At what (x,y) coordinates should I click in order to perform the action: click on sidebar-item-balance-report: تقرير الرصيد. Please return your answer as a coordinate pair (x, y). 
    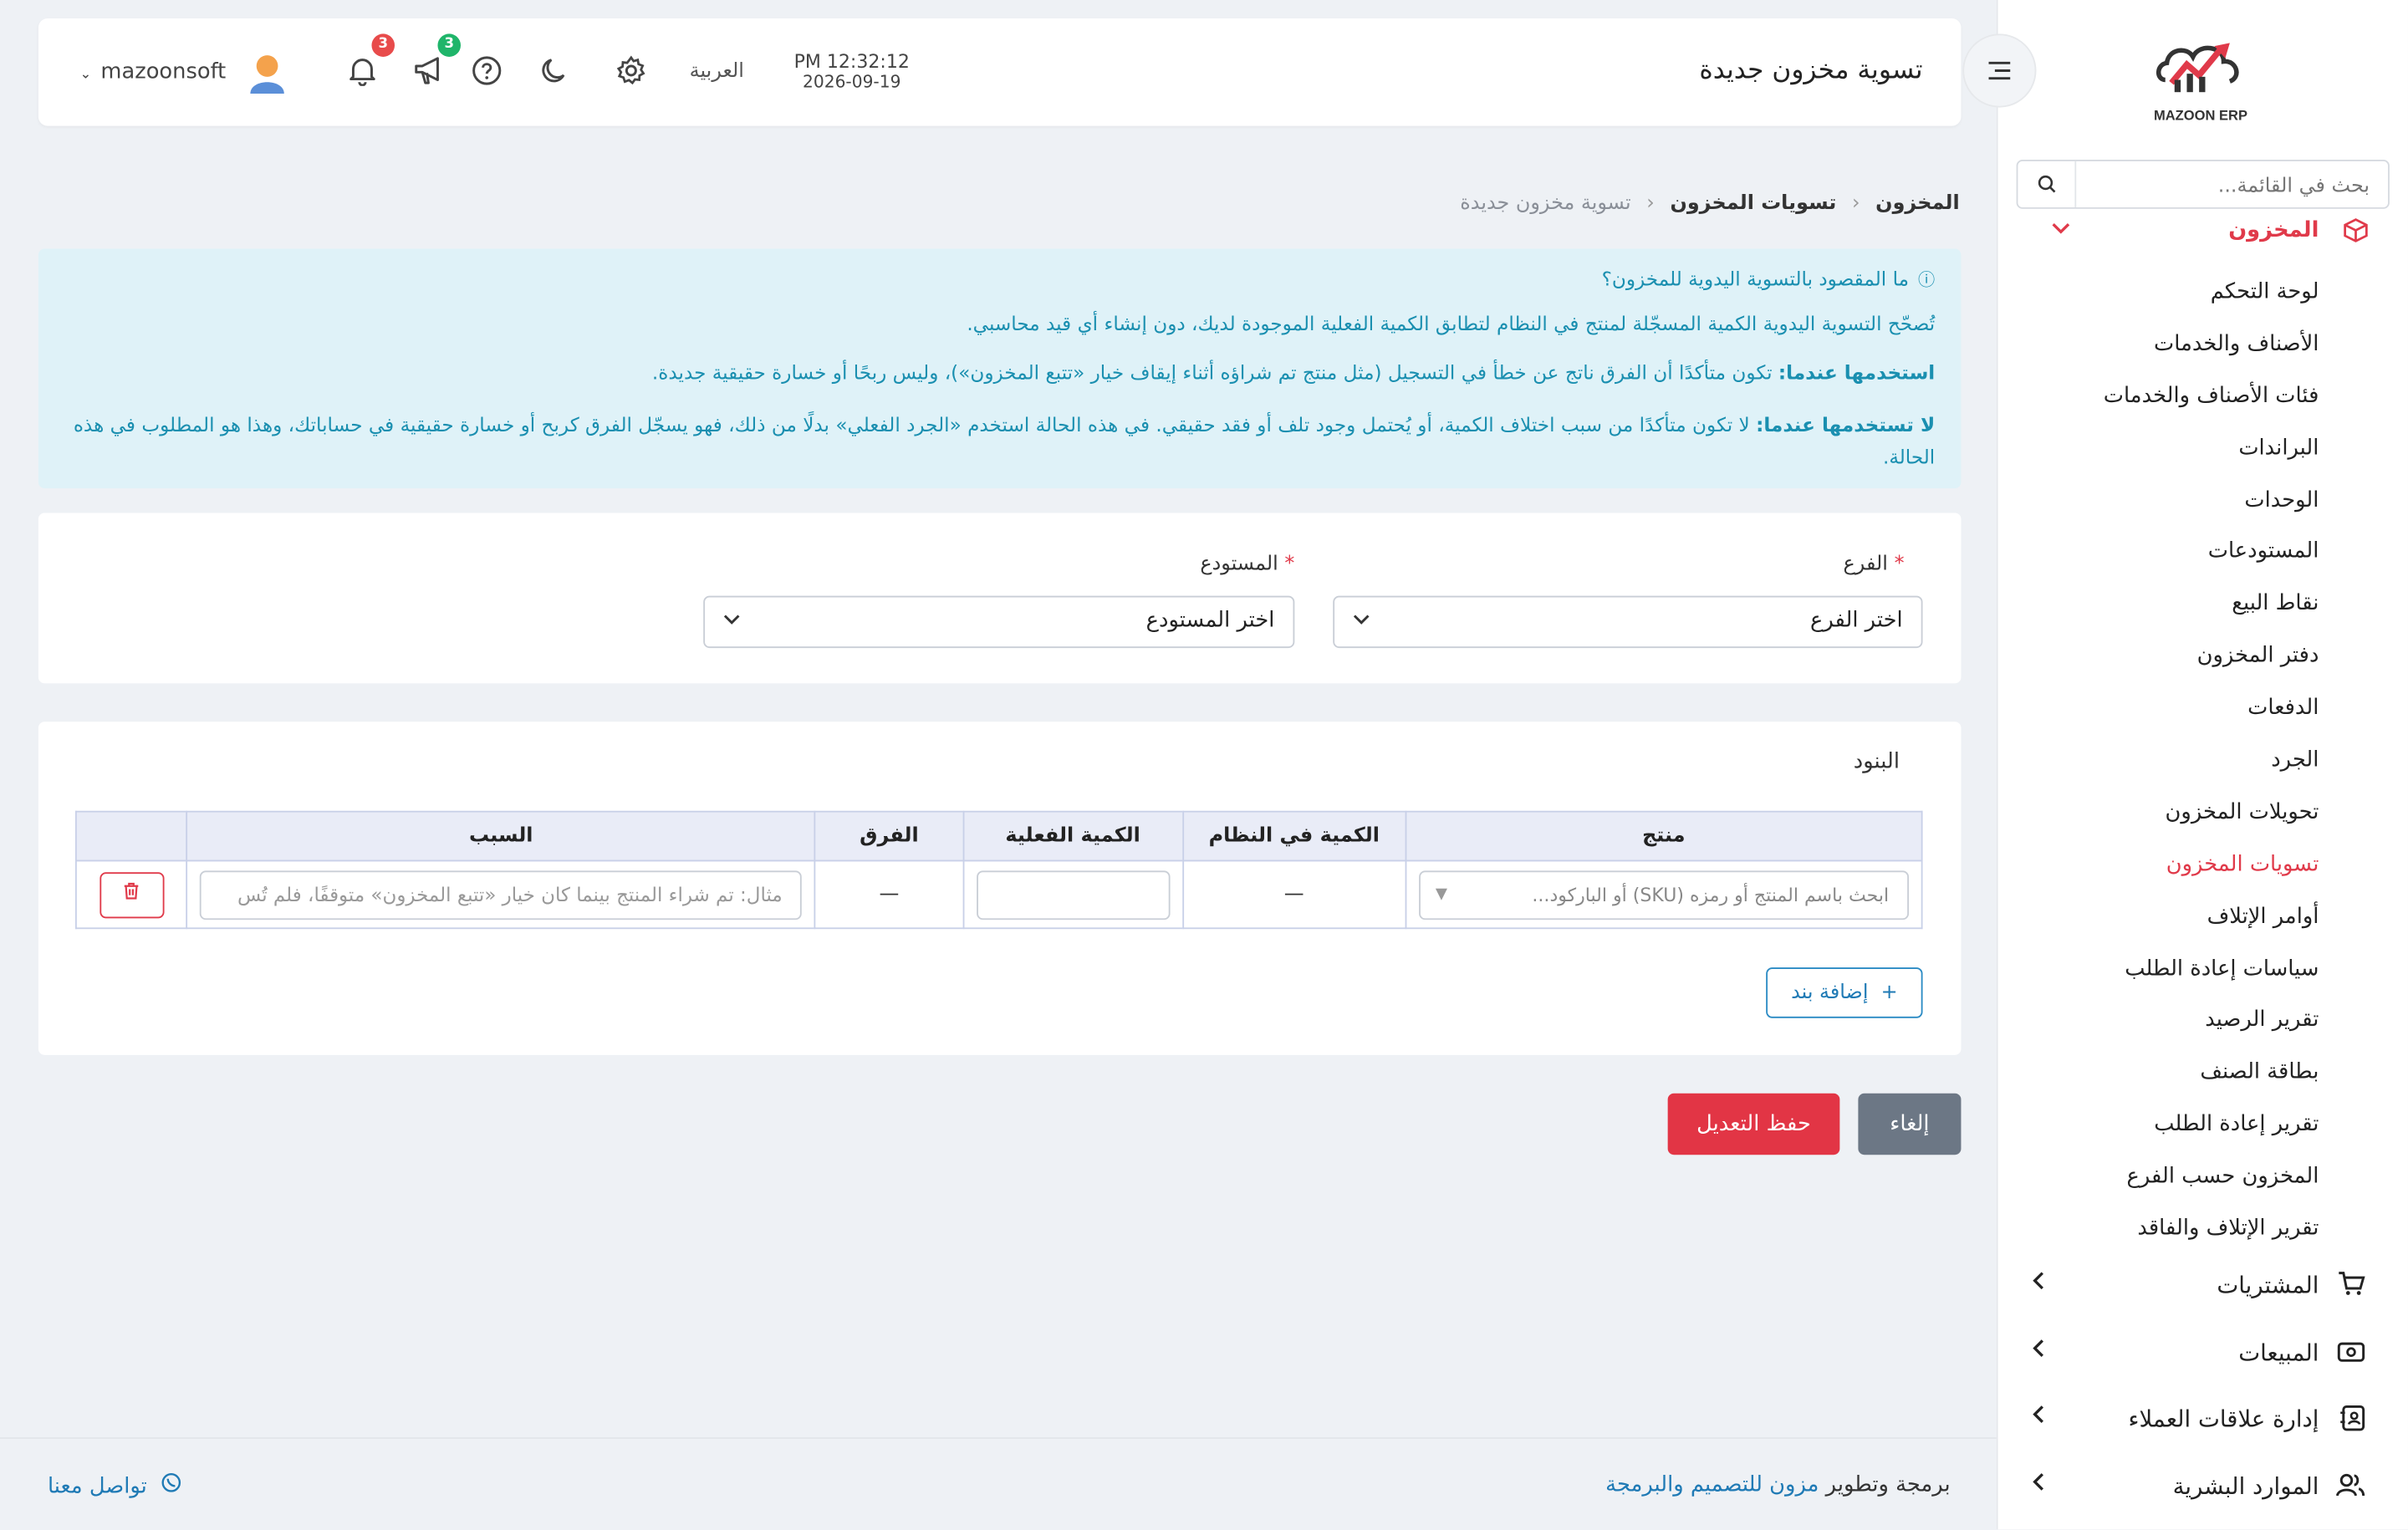
    Looking at the image, I should click on (2165, 1027).